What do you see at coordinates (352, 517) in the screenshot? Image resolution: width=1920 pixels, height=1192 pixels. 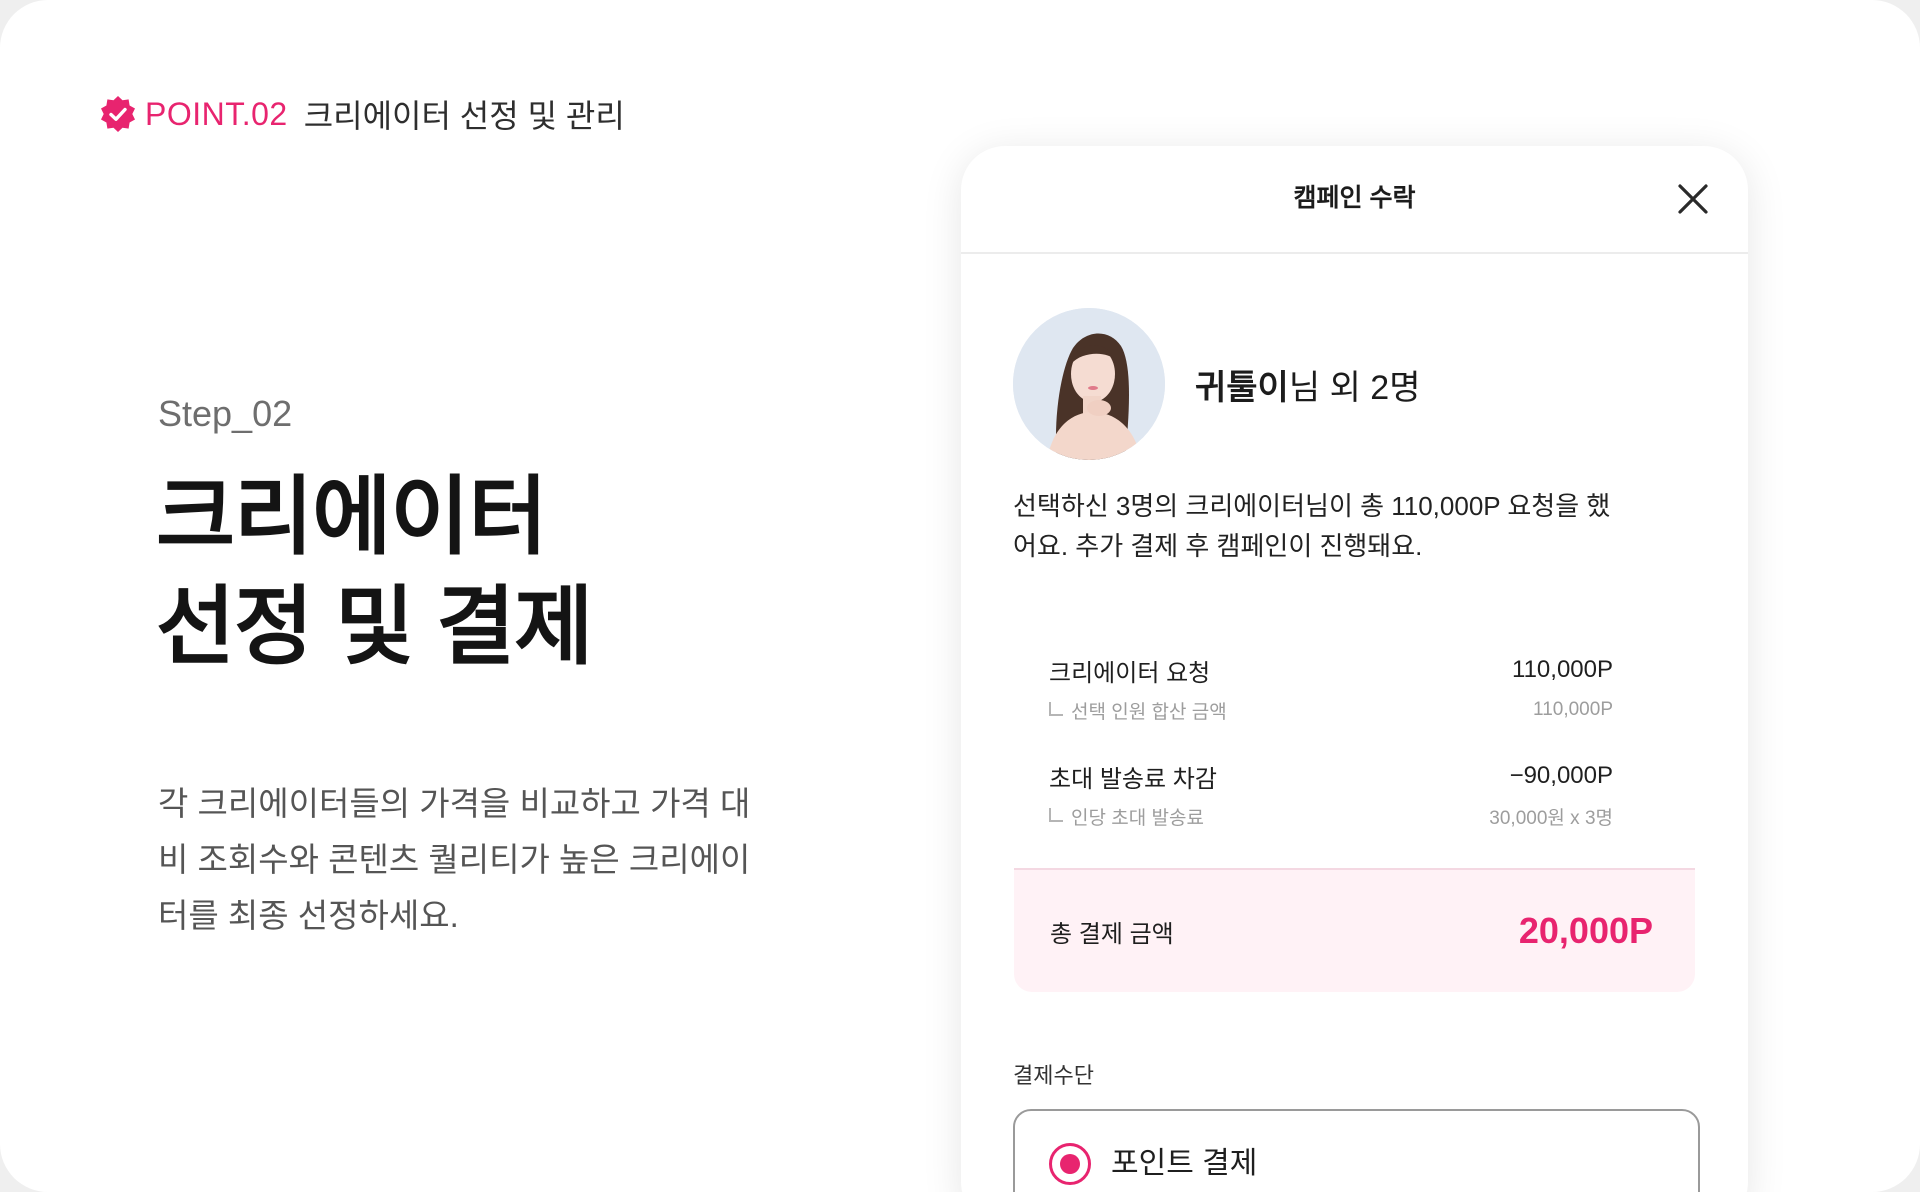 I see `headline-line-1: 크리에이터` at bounding box center [352, 517].